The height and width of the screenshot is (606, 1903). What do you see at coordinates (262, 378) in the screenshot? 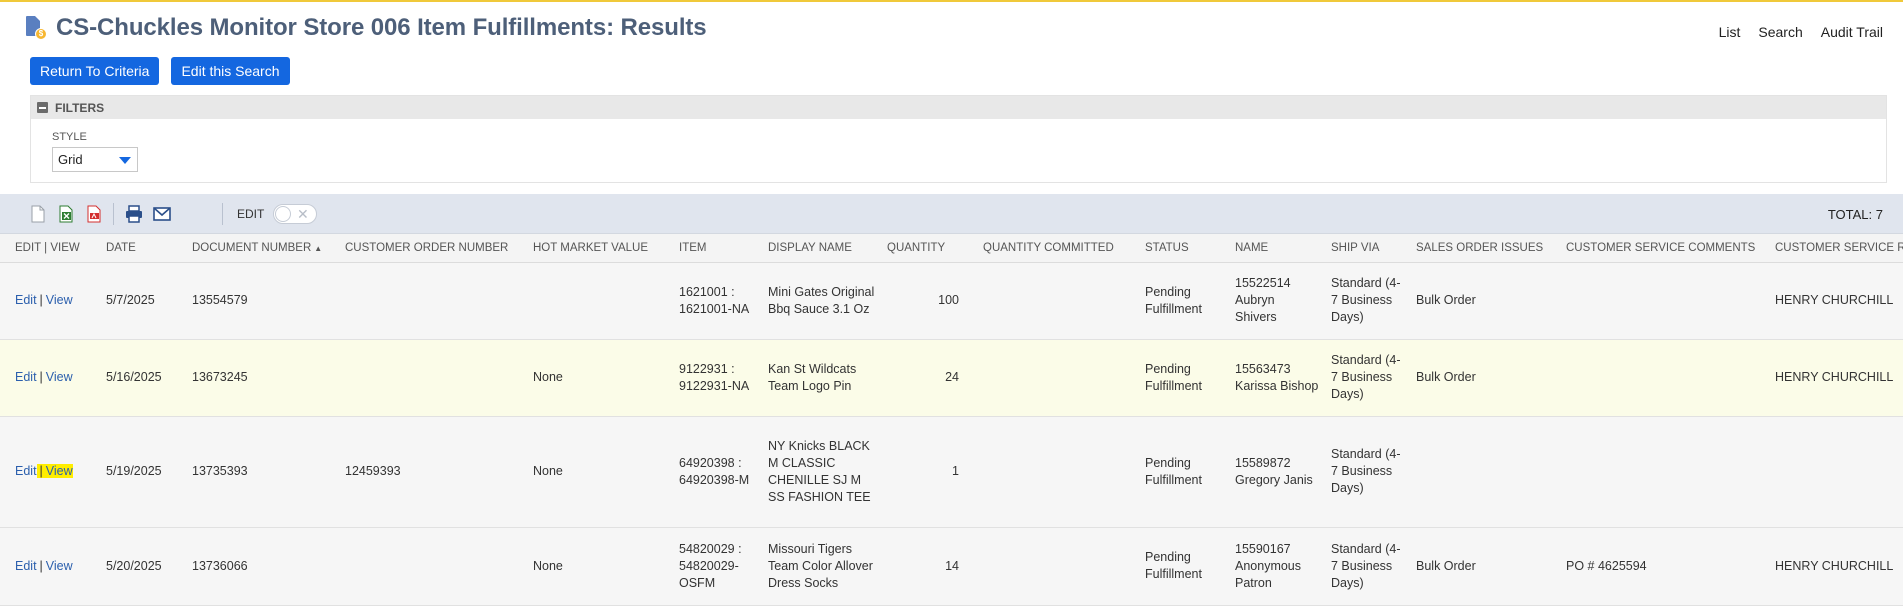
I see `document-number-cell: 13673245` at bounding box center [262, 378].